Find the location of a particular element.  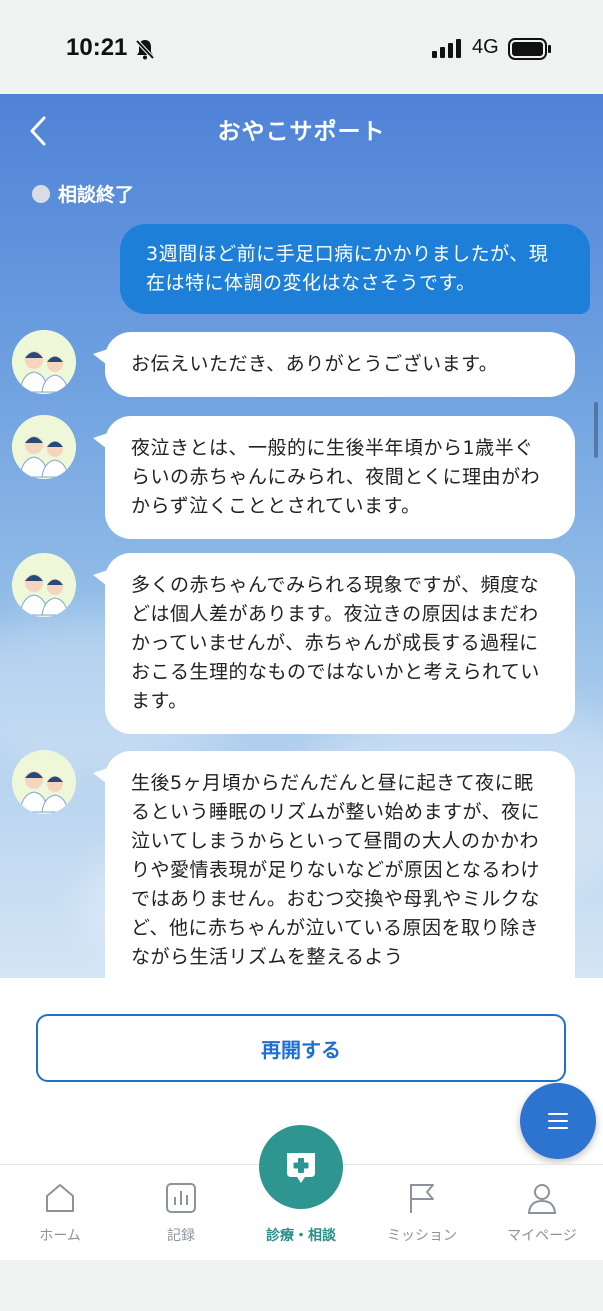

tab-home: ホーム is located at coordinates (60, 1213).